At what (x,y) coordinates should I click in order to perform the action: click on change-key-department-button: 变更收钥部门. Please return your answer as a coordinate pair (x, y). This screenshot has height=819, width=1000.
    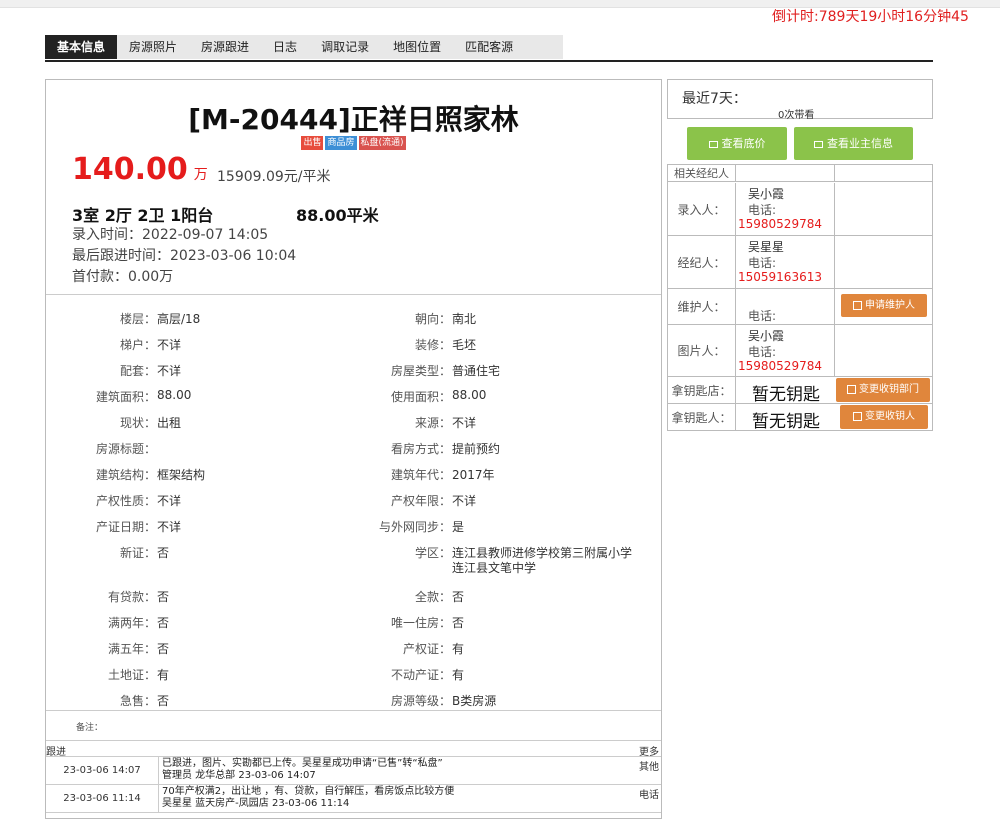
    Looking at the image, I should click on (883, 390).